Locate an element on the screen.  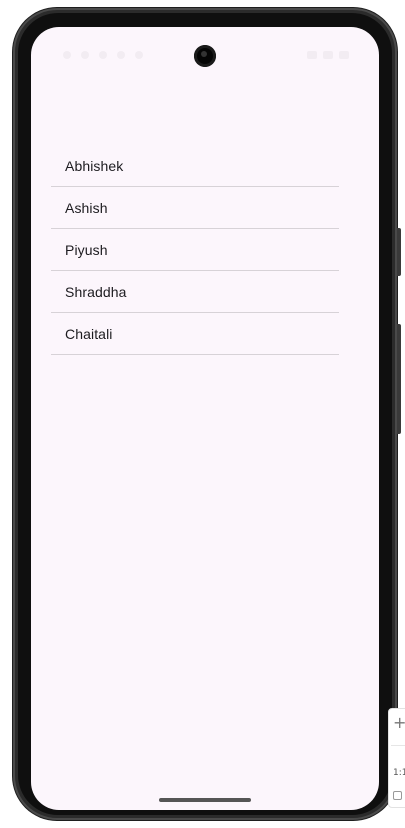
list-item-label: Chaitali is located at coordinates (89, 333).